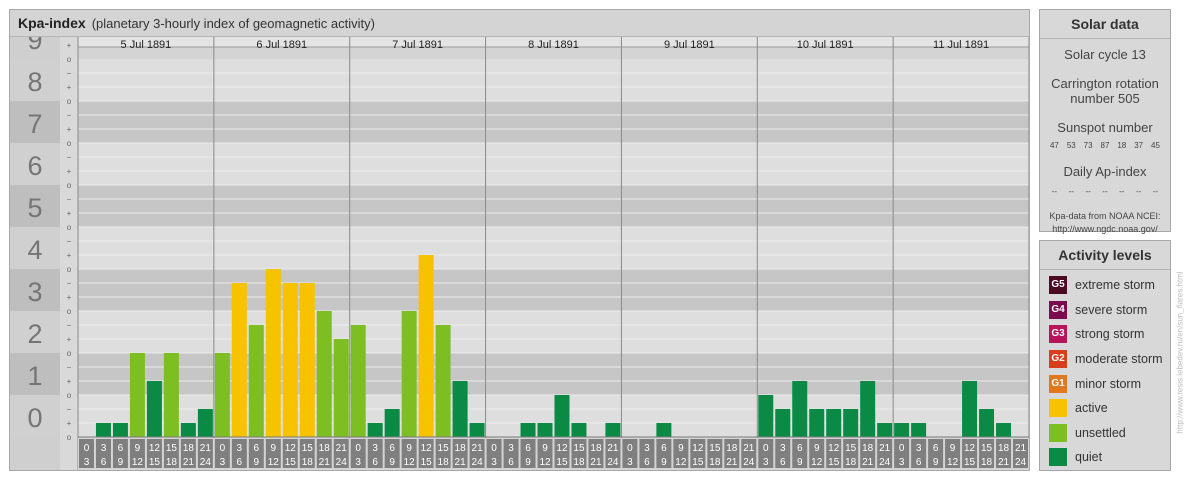  Describe the element at coordinates (1054, 145) in the screenshot. I see `sunspot-value: 47` at that location.